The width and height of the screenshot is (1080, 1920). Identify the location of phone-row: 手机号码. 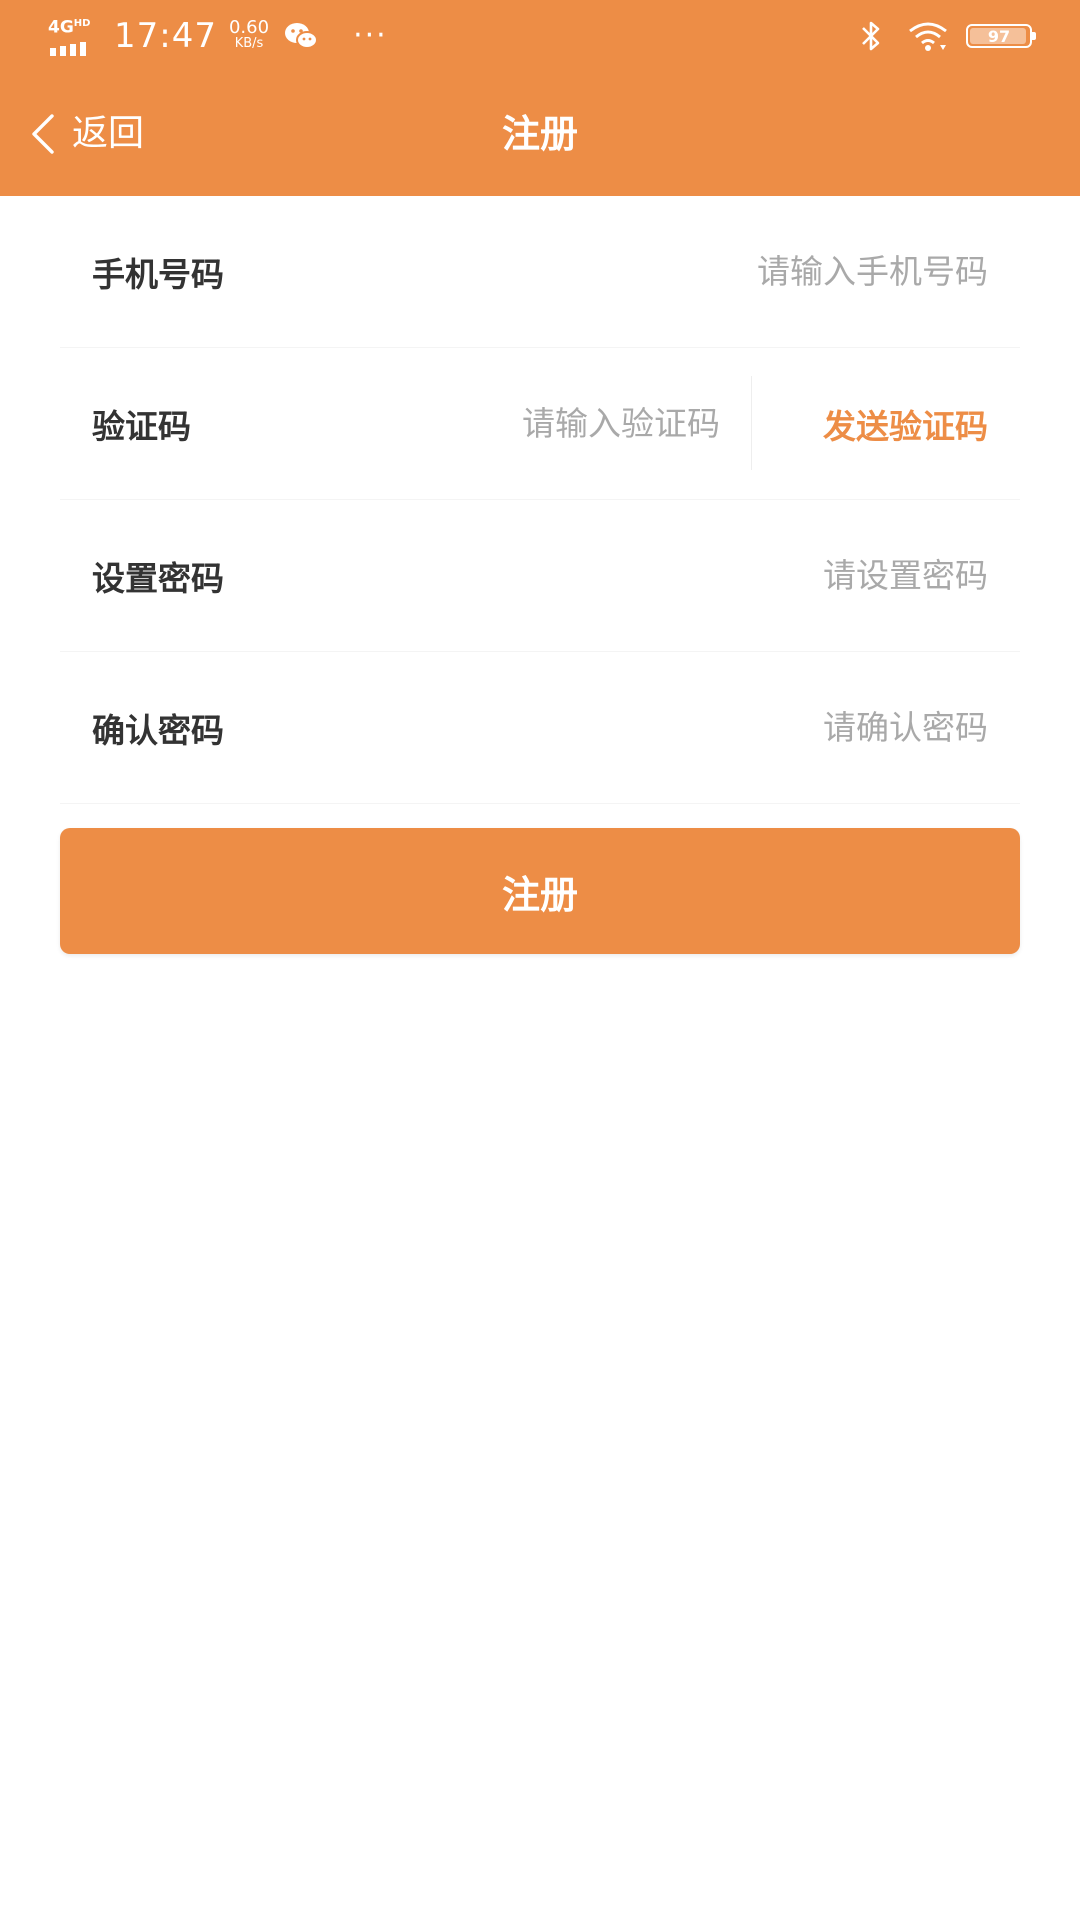
(540, 272).